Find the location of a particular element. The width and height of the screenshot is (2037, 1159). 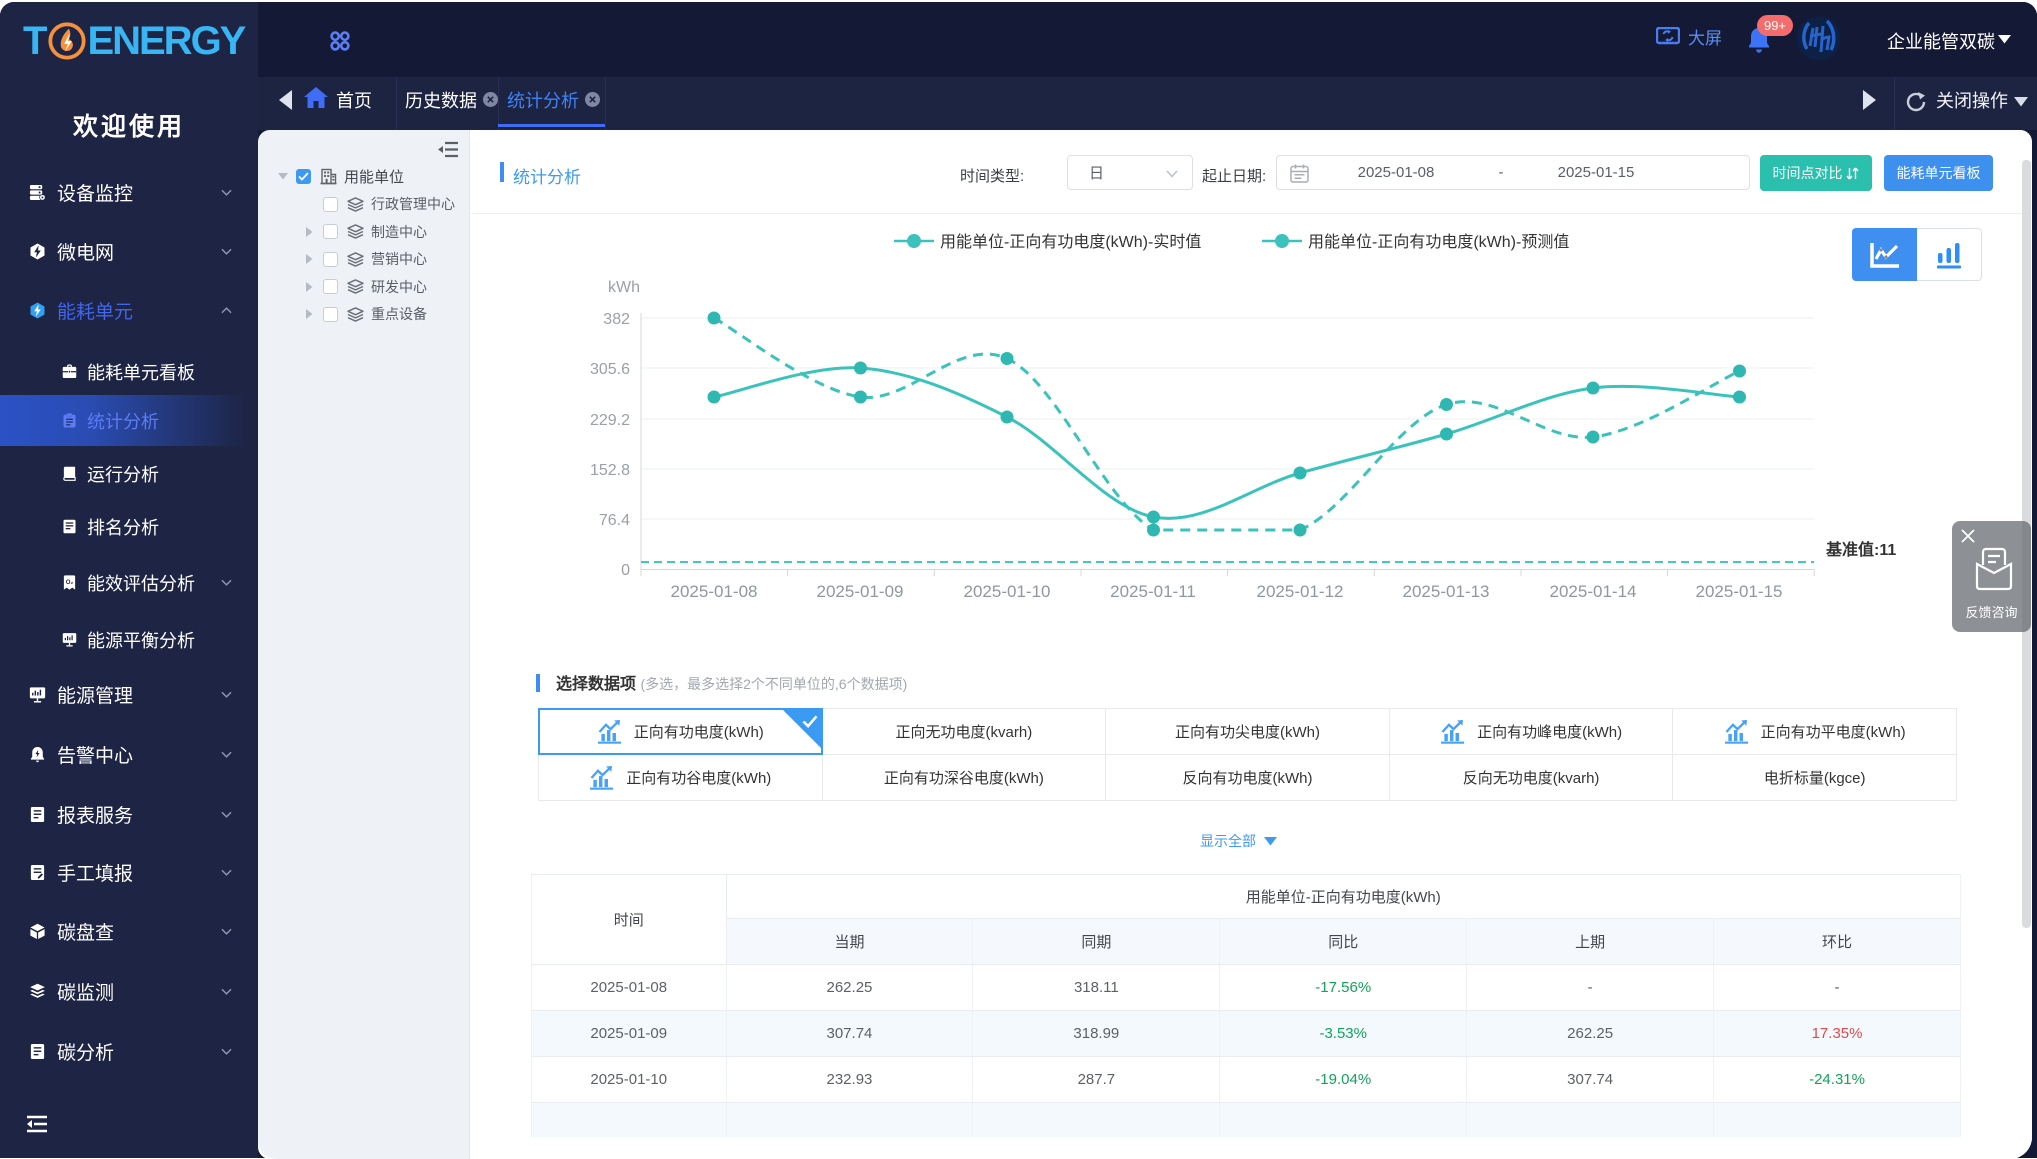

svg-text: 用能单位-正向有功电度(kWh)-预测值 is located at coordinates (1438, 242).